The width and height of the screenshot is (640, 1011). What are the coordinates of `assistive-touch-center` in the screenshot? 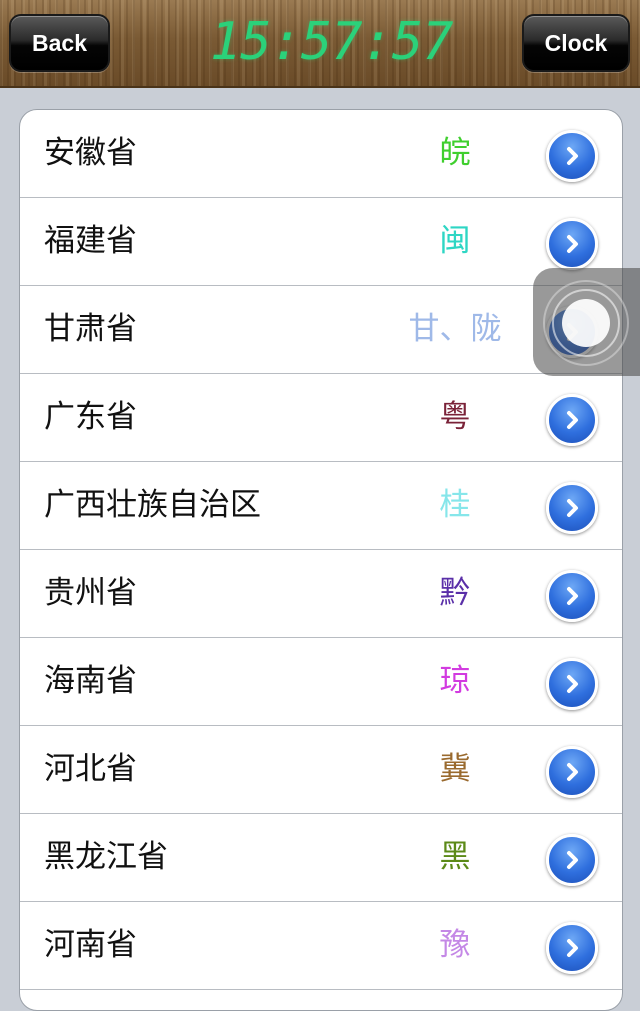 It's located at (586, 323).